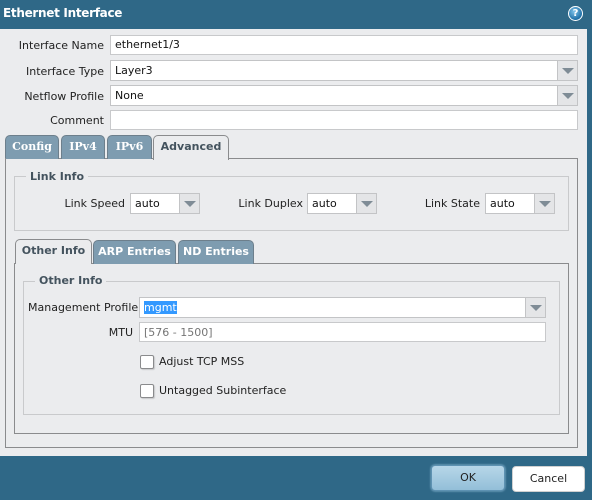 This screenshot has width=592, height=500. What do you see at coordinates (71, 280) in the screenshot?
I see `other-info-legend: Other Info` at bounding box center [71, 280].